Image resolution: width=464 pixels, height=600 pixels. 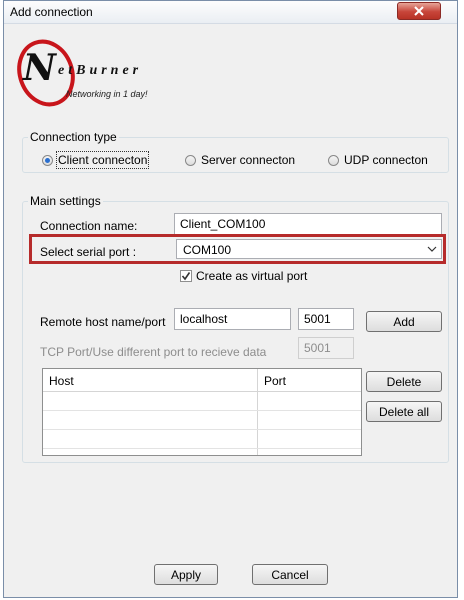 I want to click on cancel-button: Cancel, so click(x=290, y=574).